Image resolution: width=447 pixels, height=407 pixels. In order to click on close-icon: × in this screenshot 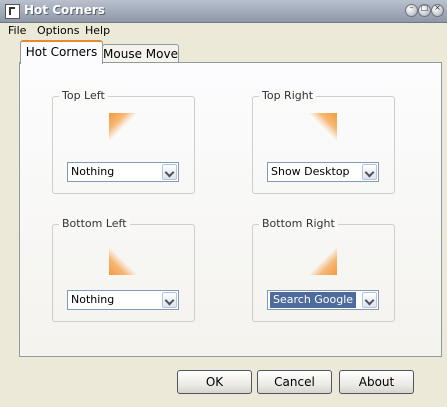, I will do `click(437, 7)`.